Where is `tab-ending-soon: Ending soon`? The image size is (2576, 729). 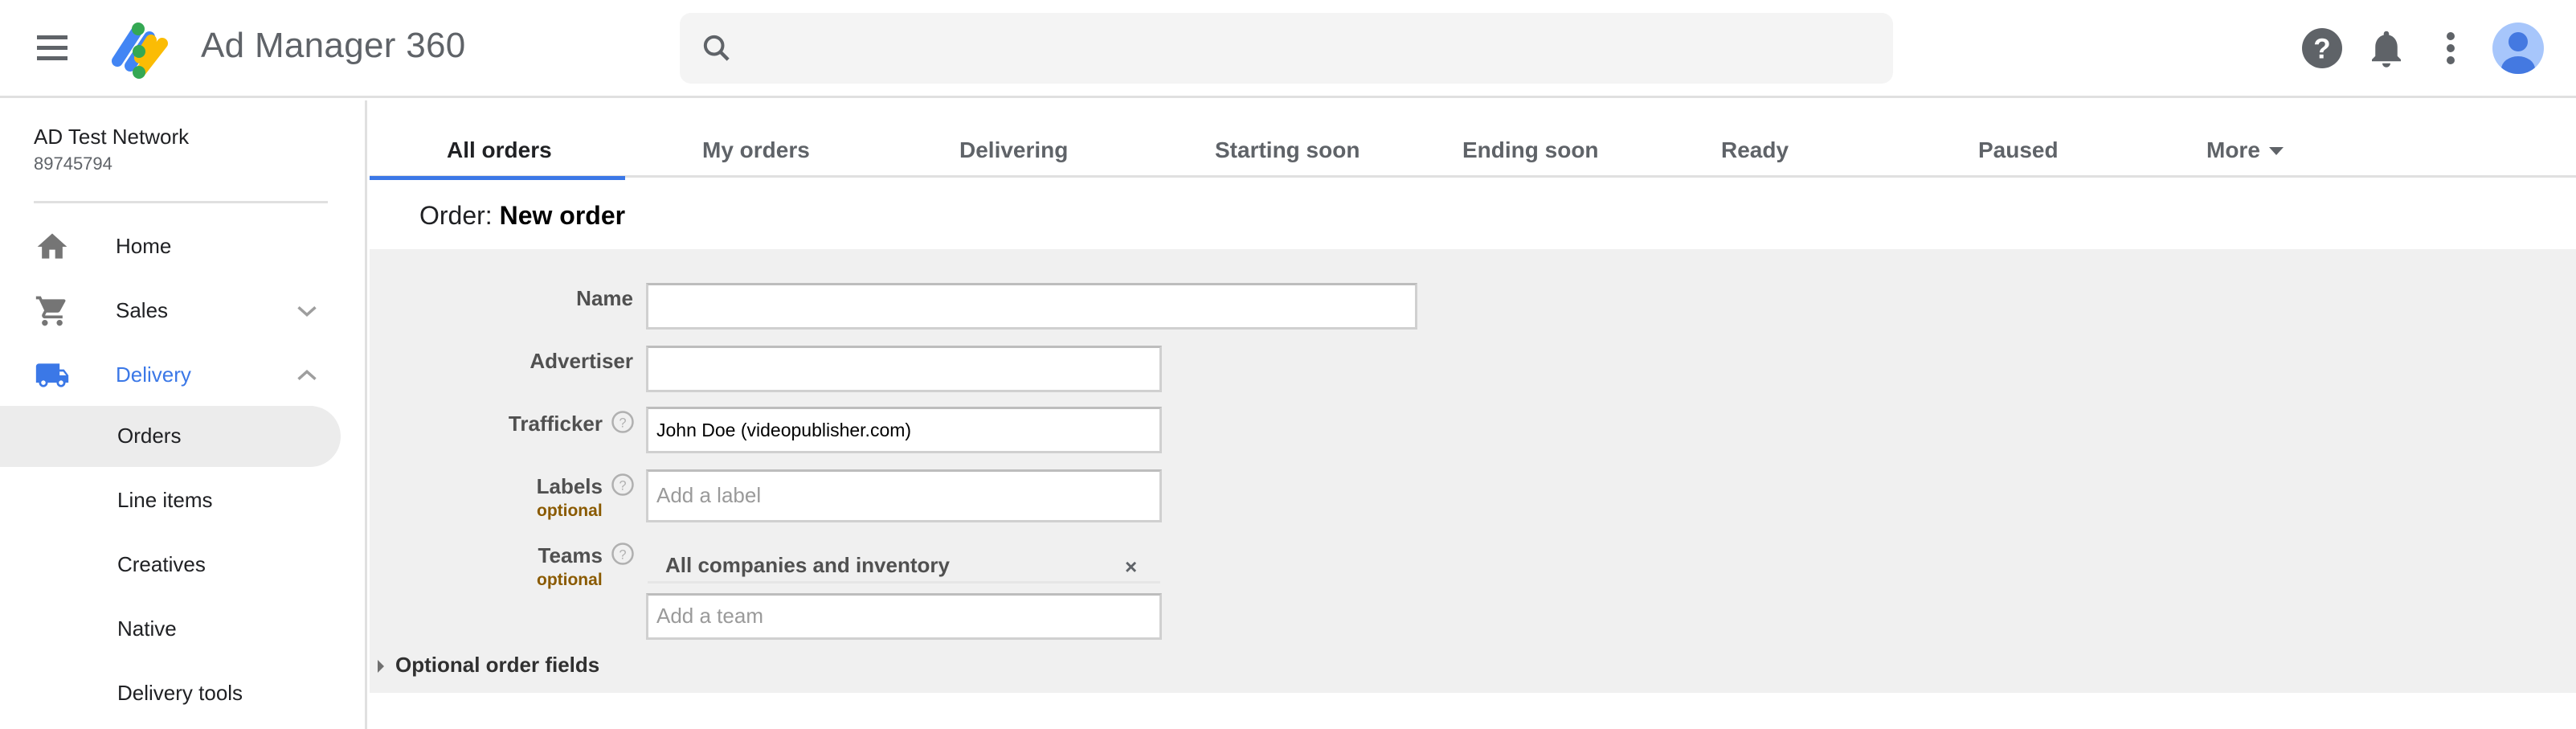
tab-ending-soon: Ending soon is located at coordinates (1525, 139).